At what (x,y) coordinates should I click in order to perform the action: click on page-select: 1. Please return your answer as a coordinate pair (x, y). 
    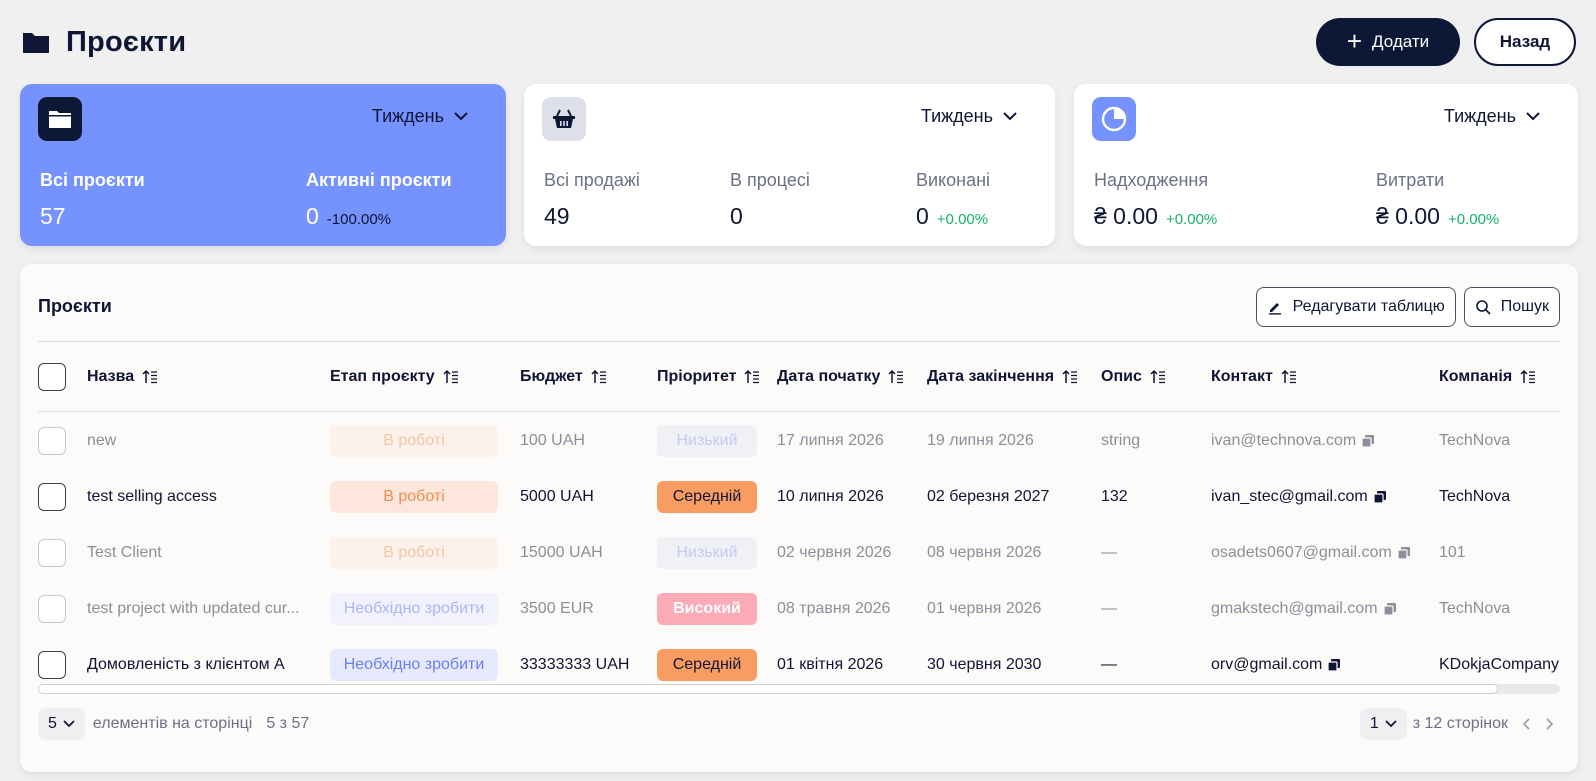
    Looking at the image, I should click on (1383, 724).